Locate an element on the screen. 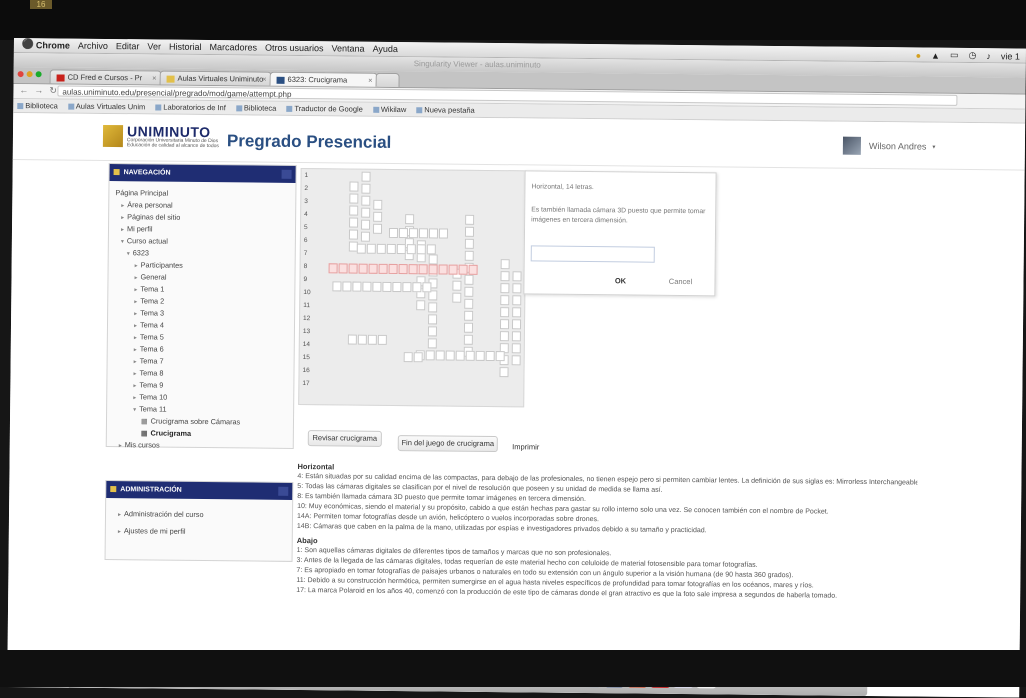 The width and height of the screenshot is (1026, 698). time-machine-icon: ◷ is located at coordinates (972, 55).